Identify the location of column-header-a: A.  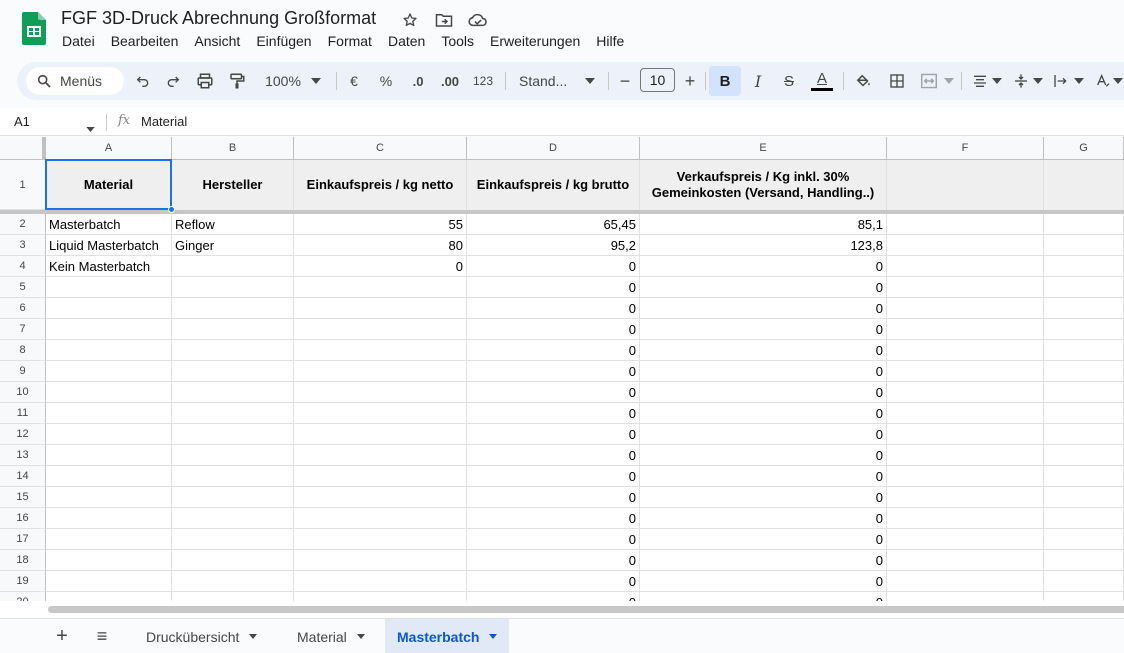
(109, 148).